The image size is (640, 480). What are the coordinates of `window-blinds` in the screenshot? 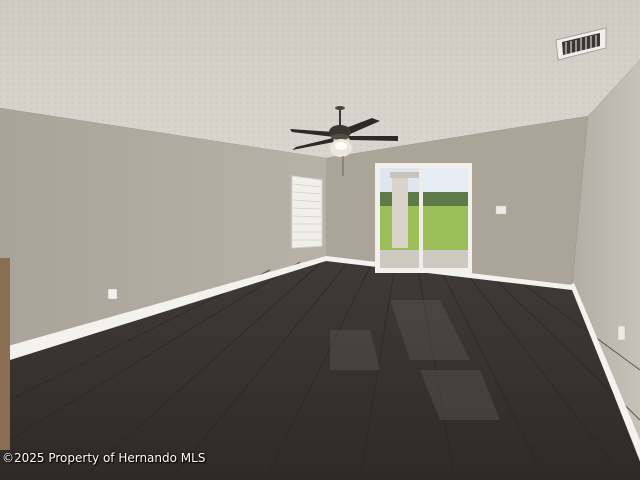 It's located at (307, 212).